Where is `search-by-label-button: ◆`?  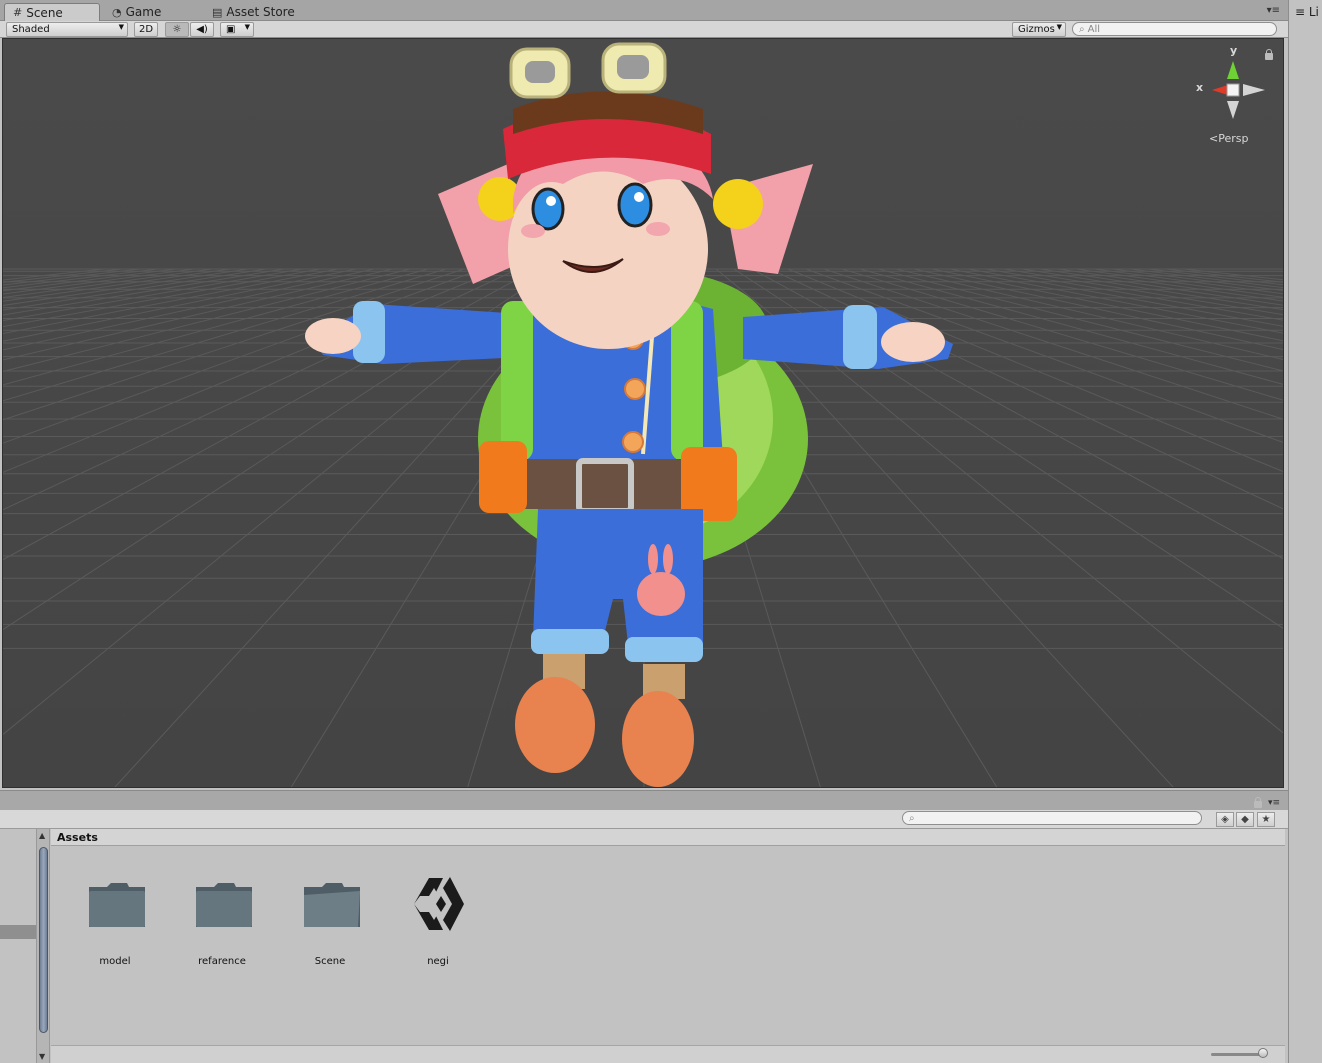 search-by-label-button: ◆ is located at coordinates (1245, 819).